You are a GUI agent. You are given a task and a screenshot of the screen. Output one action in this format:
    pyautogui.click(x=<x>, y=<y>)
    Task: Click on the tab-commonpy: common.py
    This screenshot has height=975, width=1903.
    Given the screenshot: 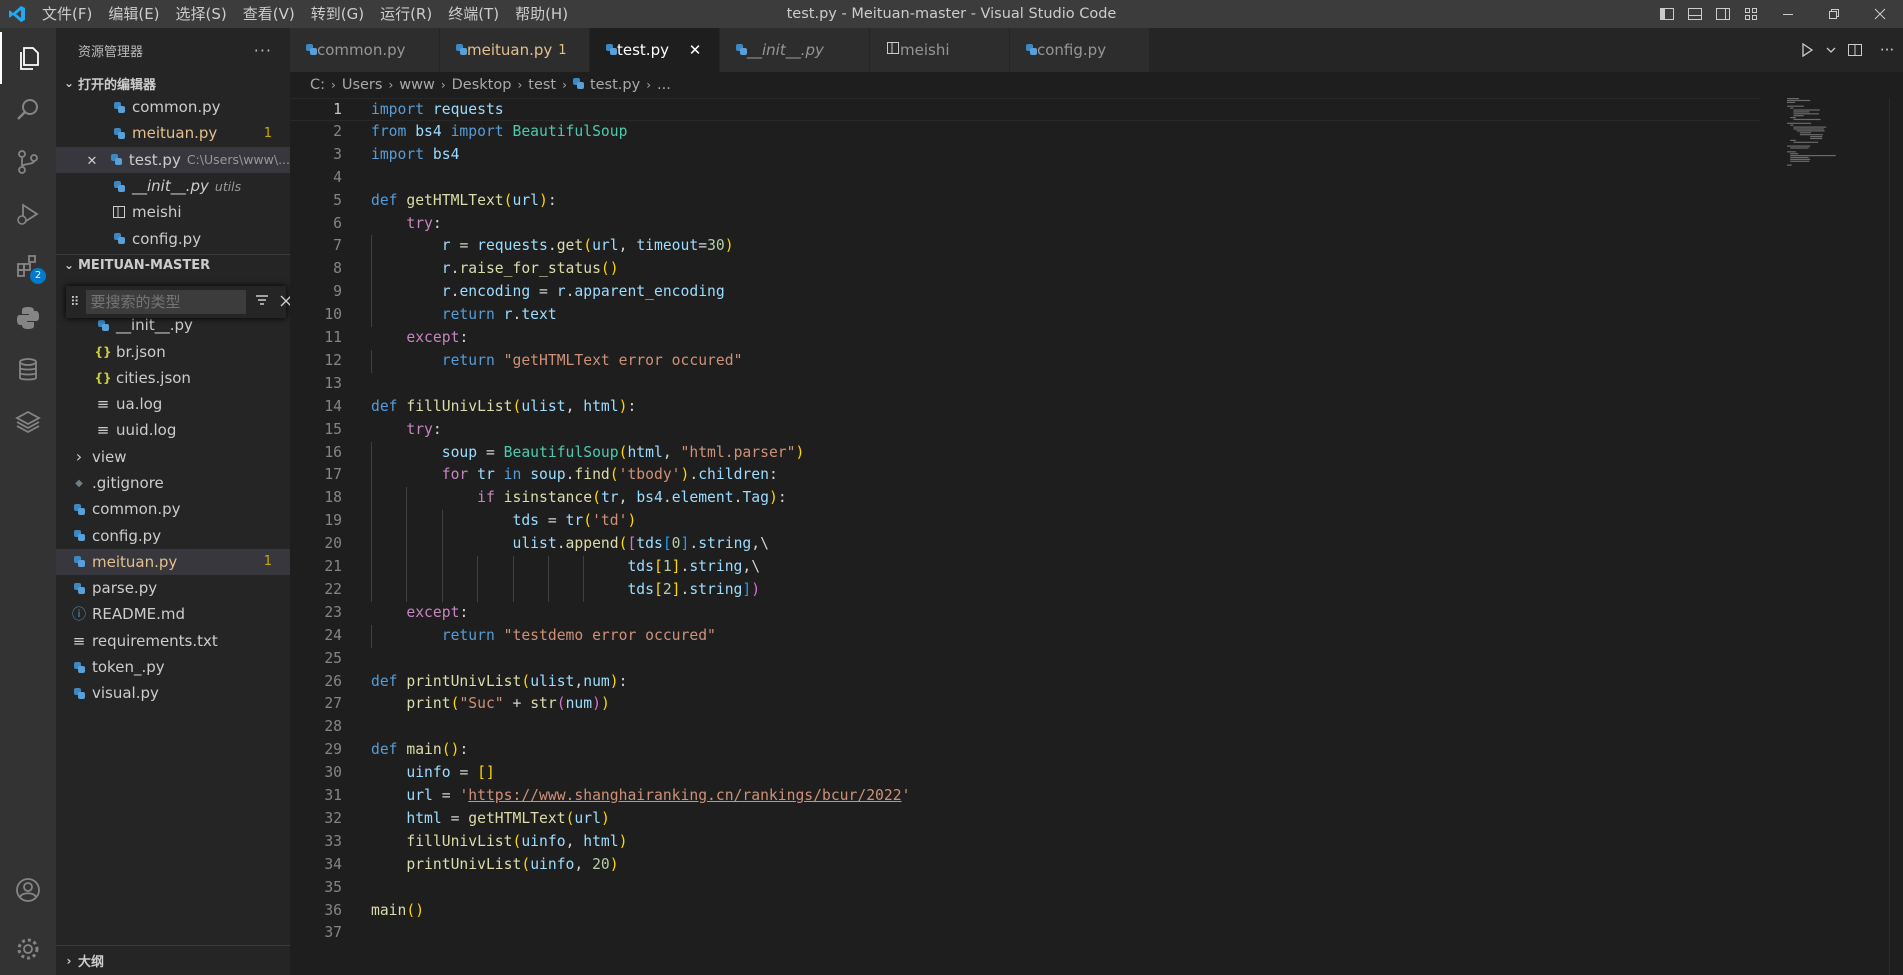 What is the action you would take?
    pyautogui.click(x=365, y=50)
    